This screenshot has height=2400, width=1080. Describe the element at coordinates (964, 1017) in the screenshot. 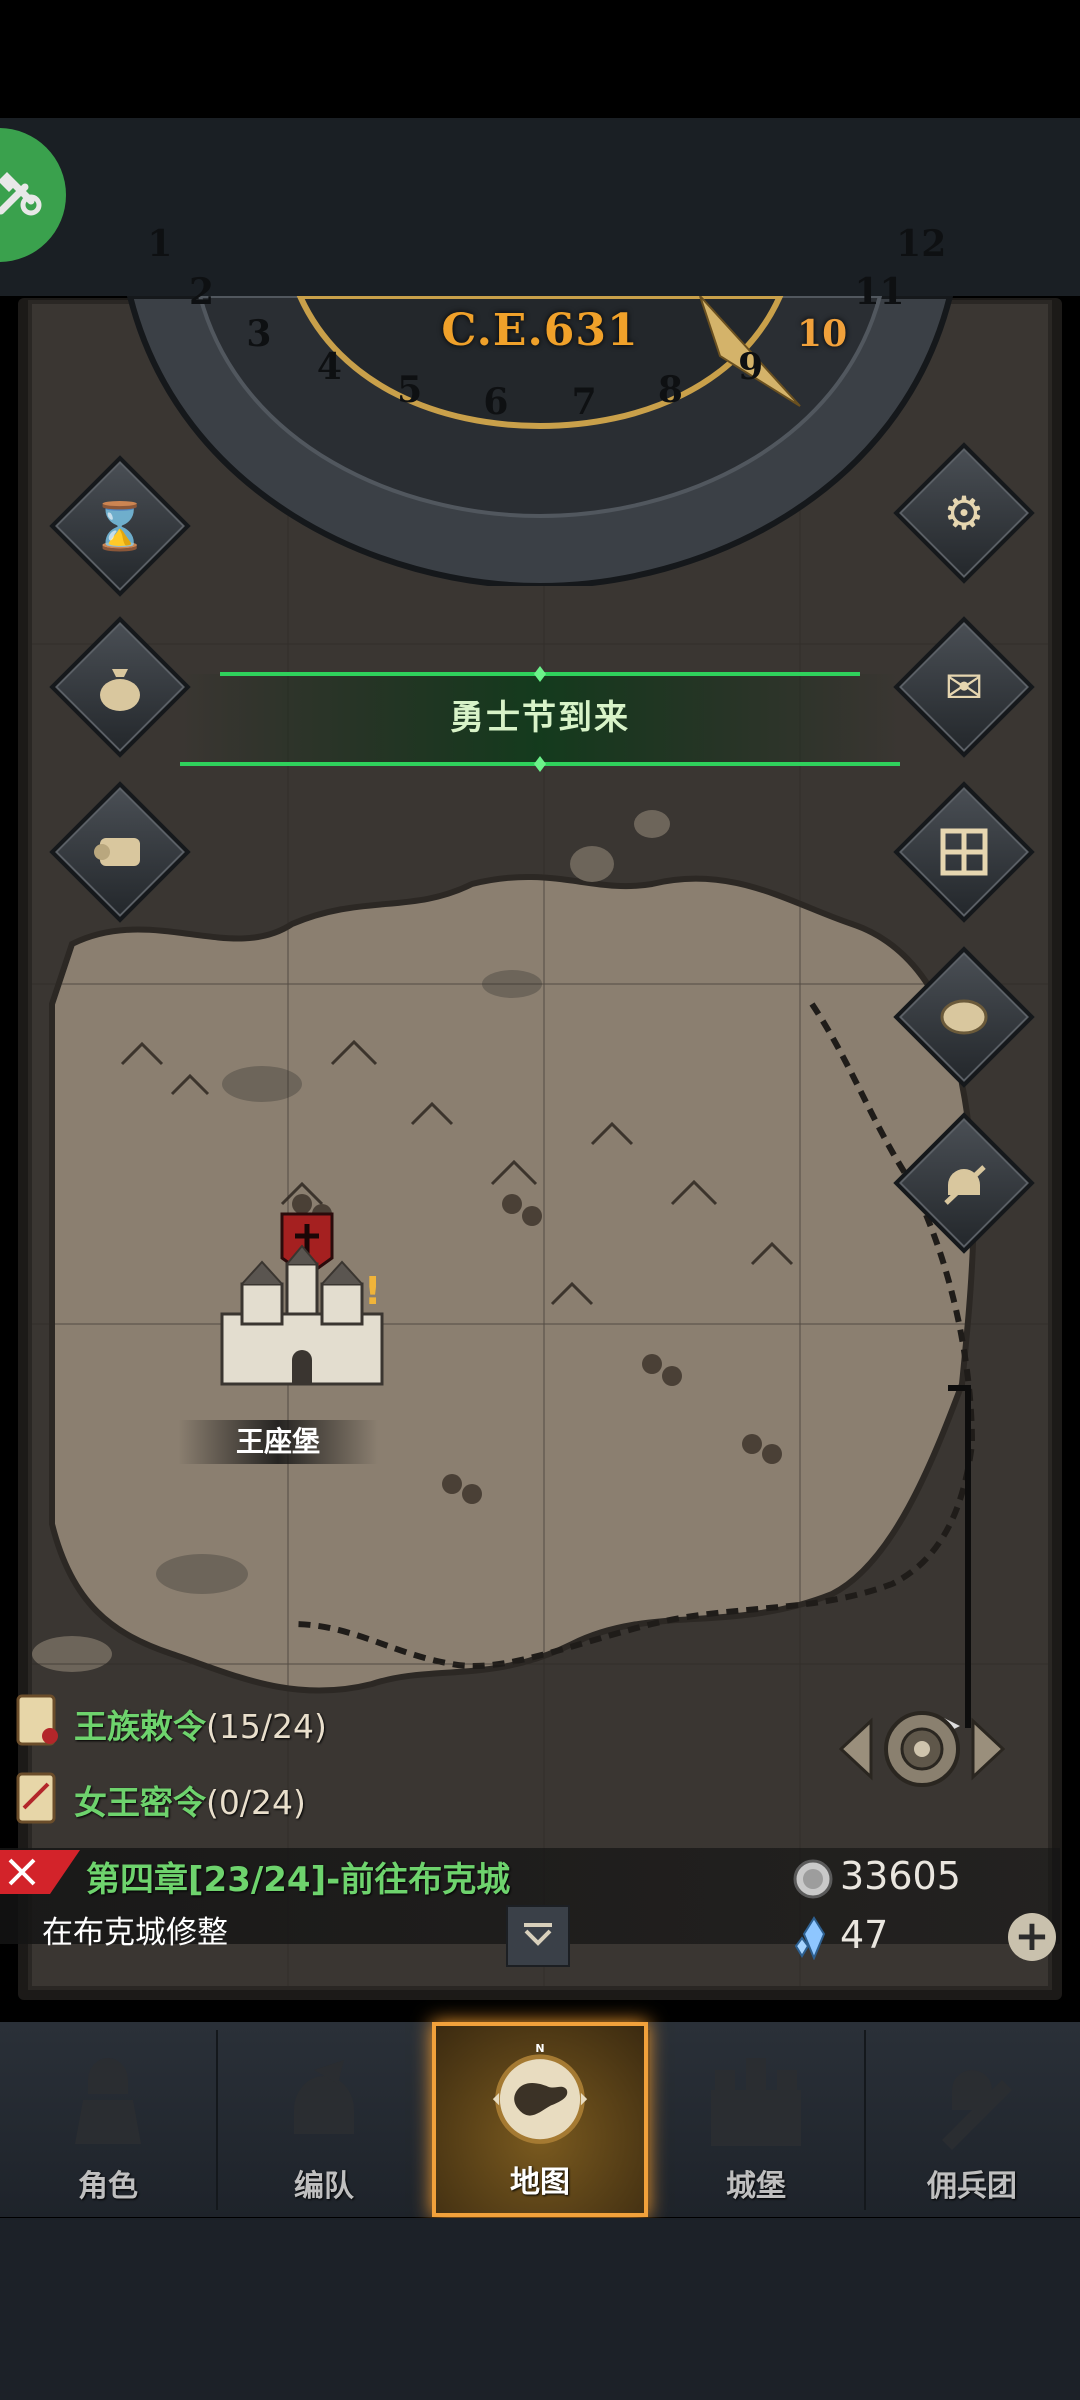

I see `coin-icon` at that location.